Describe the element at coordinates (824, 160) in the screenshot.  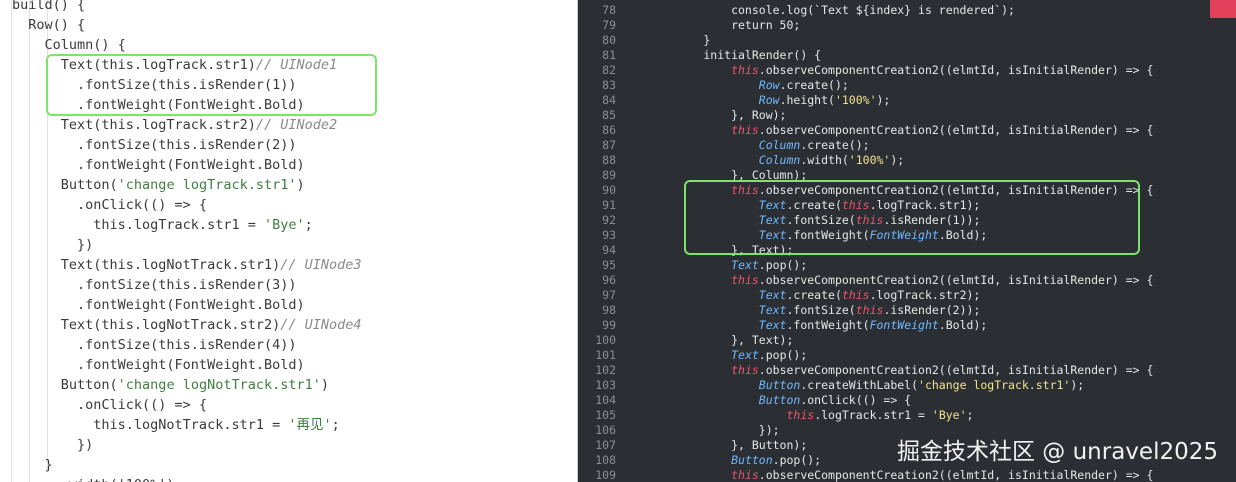
I see `code-token: .width(` at that location.